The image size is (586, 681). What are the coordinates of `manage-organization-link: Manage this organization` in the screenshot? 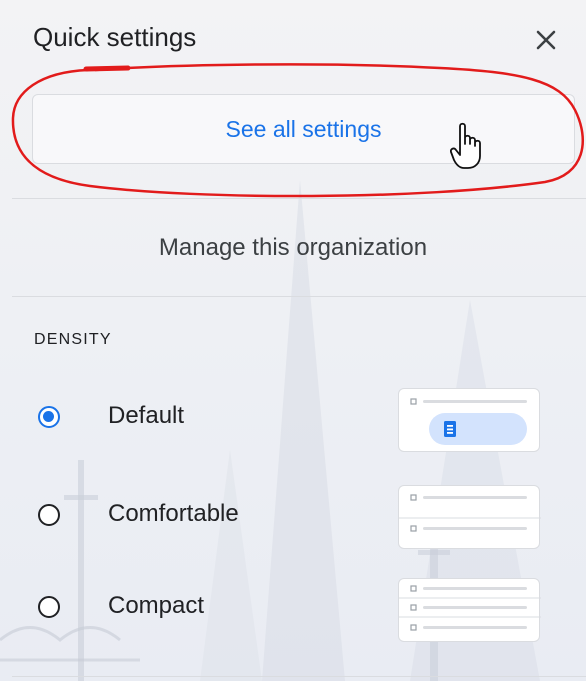 It's located at (293, 248).